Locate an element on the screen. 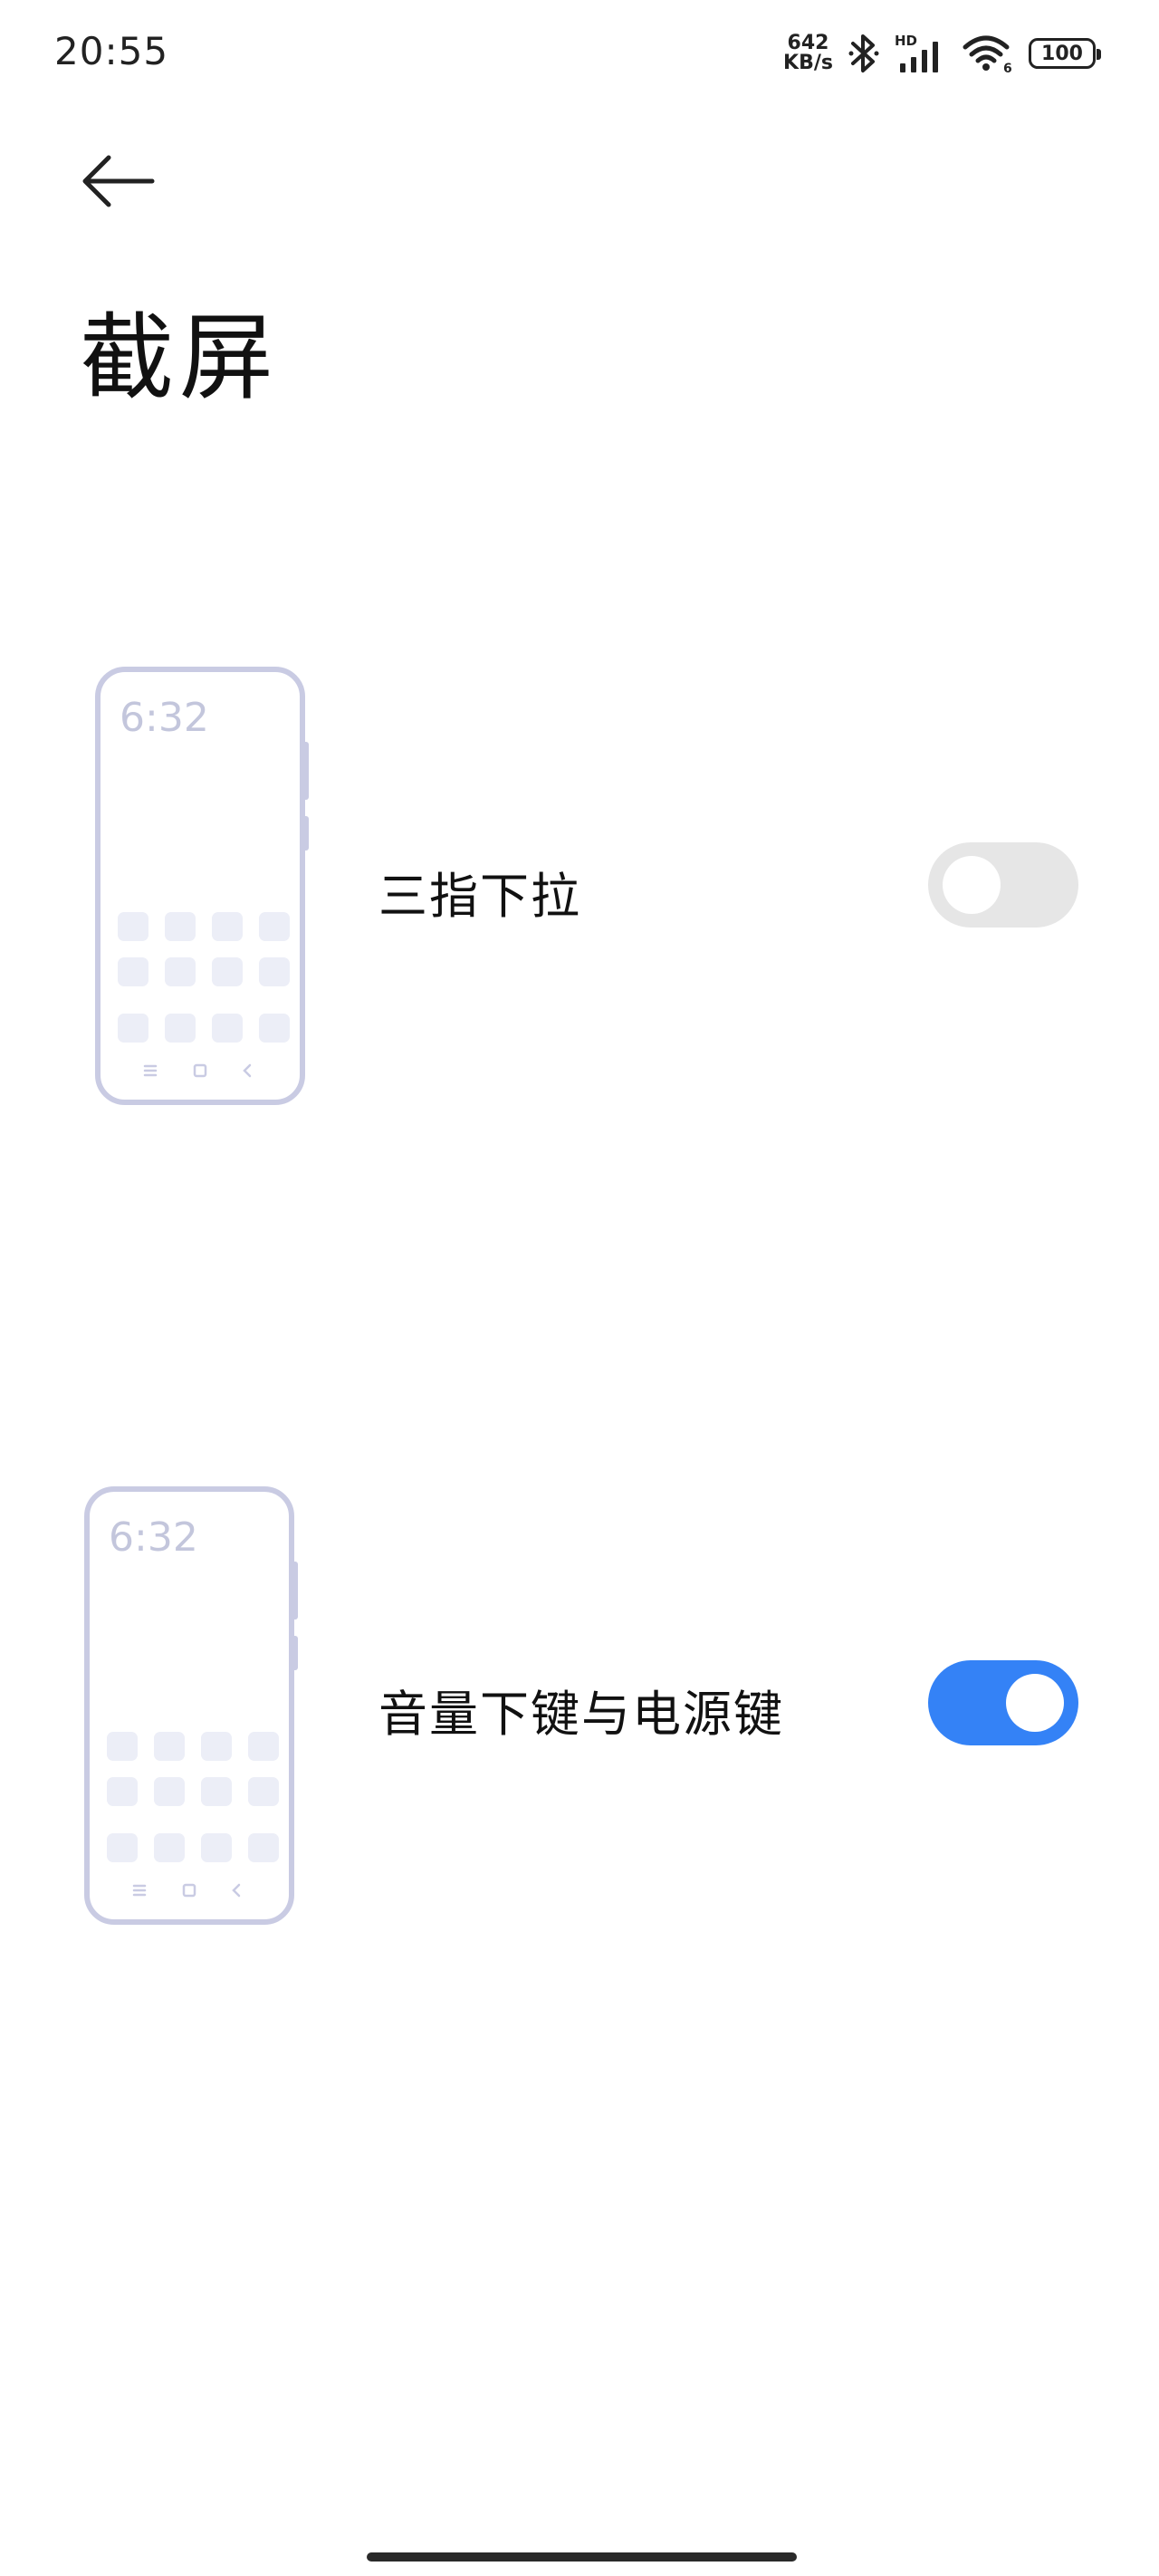 The image size is (1159, 2576). back-button is located at coordinates (117, 181).